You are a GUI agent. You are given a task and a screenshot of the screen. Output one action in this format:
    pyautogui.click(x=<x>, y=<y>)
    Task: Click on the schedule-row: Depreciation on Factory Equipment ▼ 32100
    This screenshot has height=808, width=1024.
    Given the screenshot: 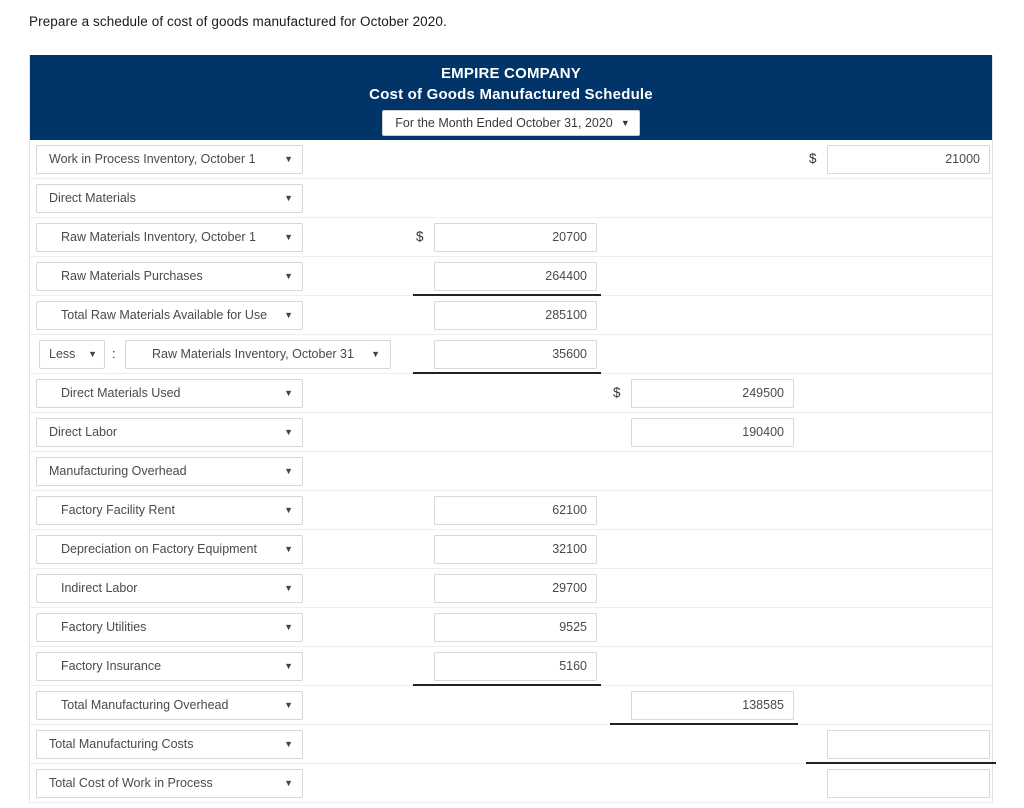 What is the action you would take?
    pyautogui.click(x=511, y=549)
    